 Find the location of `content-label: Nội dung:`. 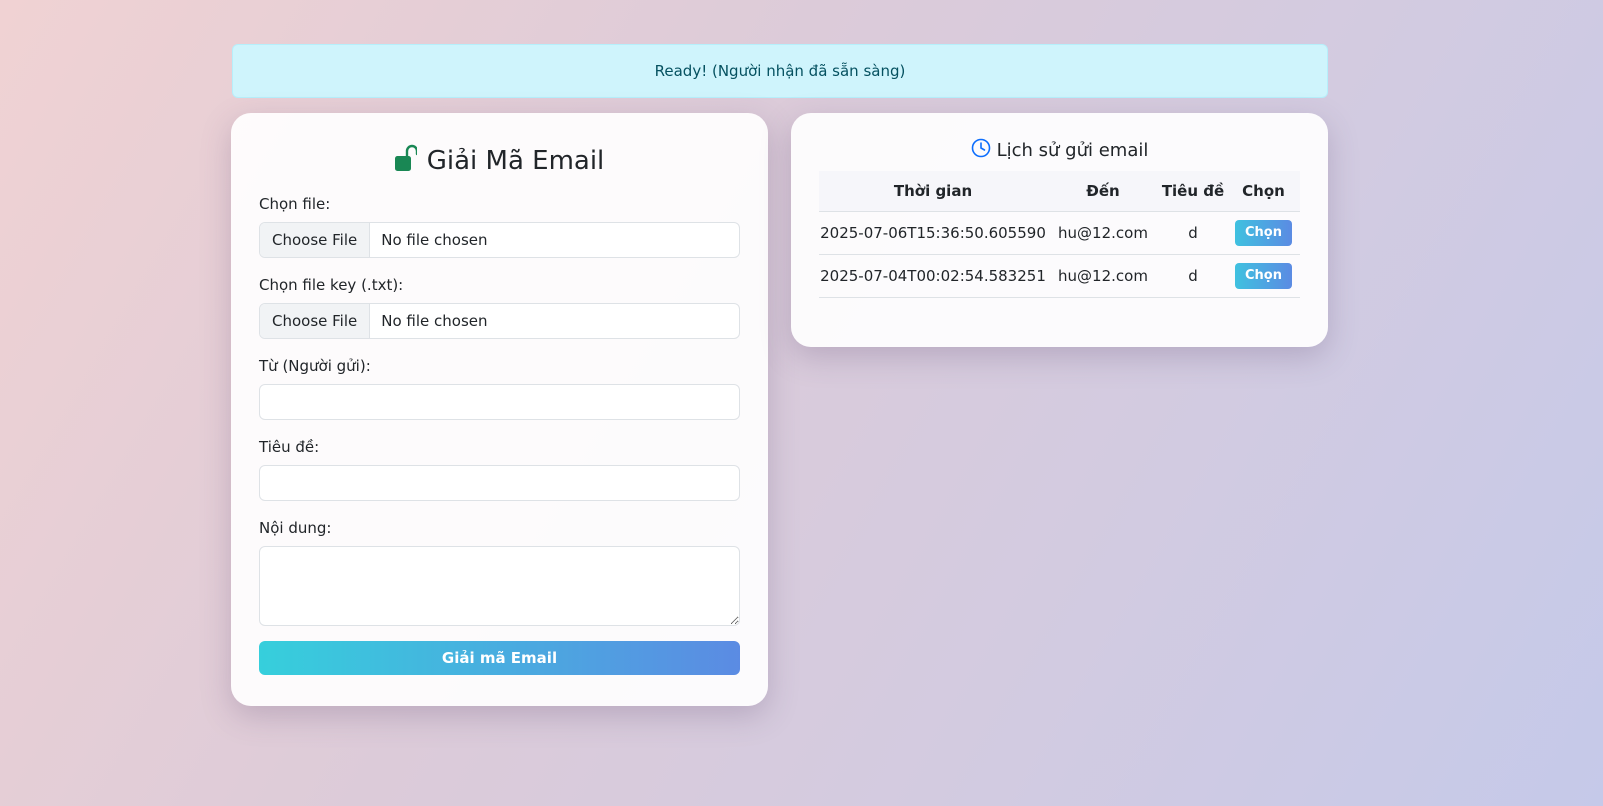

content-label: Nội dung: is located at coordinates (295, 528).